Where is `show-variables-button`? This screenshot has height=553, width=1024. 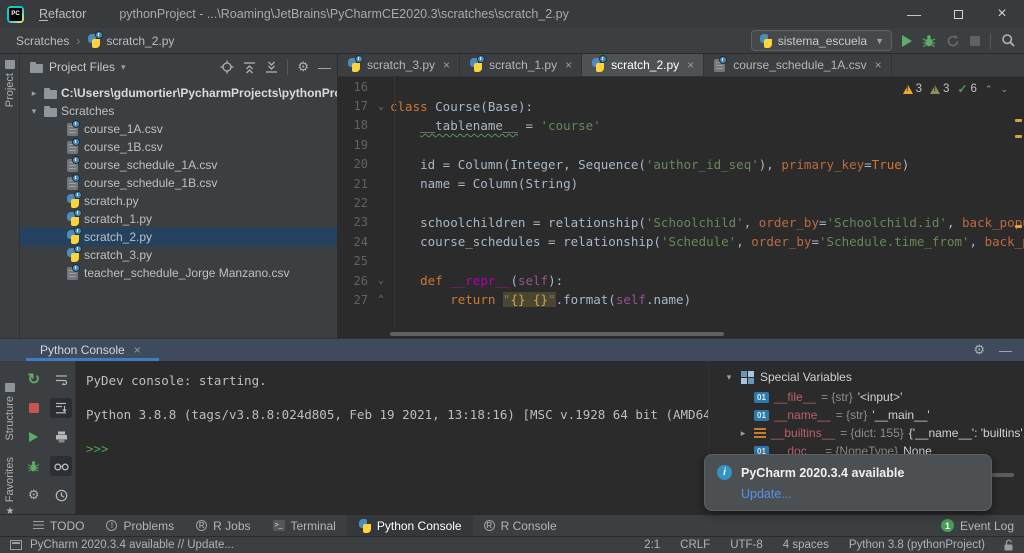 show-variables-button is located at coordinates (61, 466).